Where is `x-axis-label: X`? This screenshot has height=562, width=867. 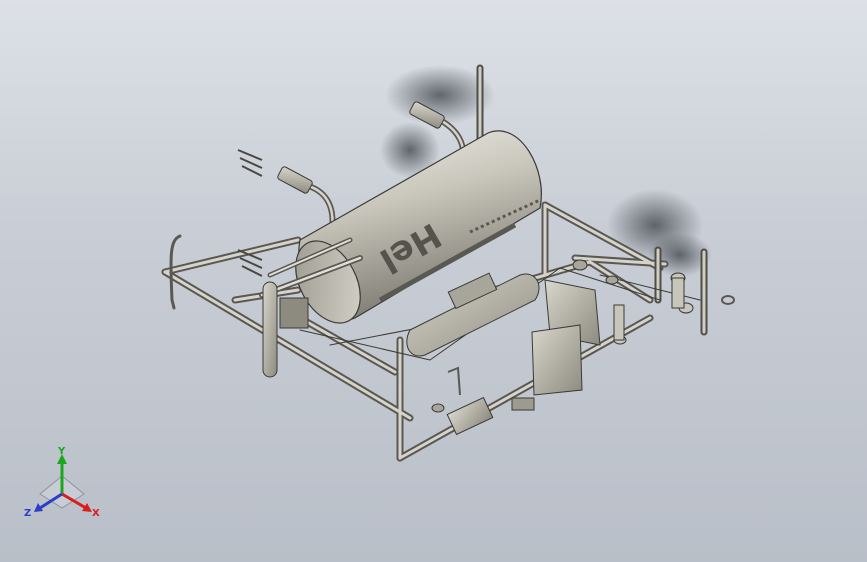
x-axis-label: X is located at coordinates (96, 513).